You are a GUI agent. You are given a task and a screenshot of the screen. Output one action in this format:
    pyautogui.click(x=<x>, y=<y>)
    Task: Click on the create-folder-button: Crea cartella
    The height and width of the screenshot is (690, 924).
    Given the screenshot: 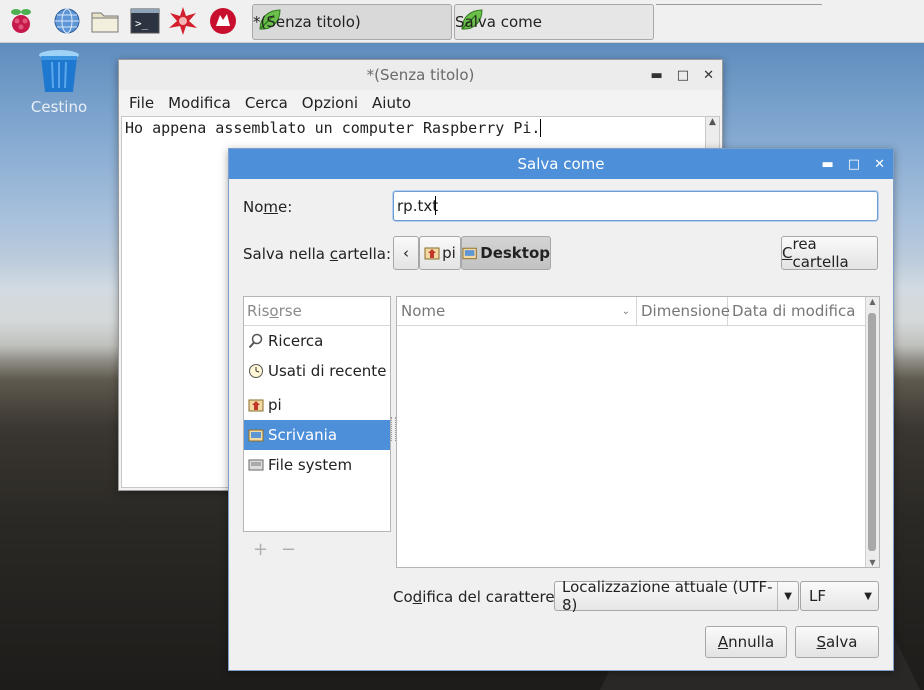 What is the action you would take?
    pyautogui.click(x=829, y=253)
    